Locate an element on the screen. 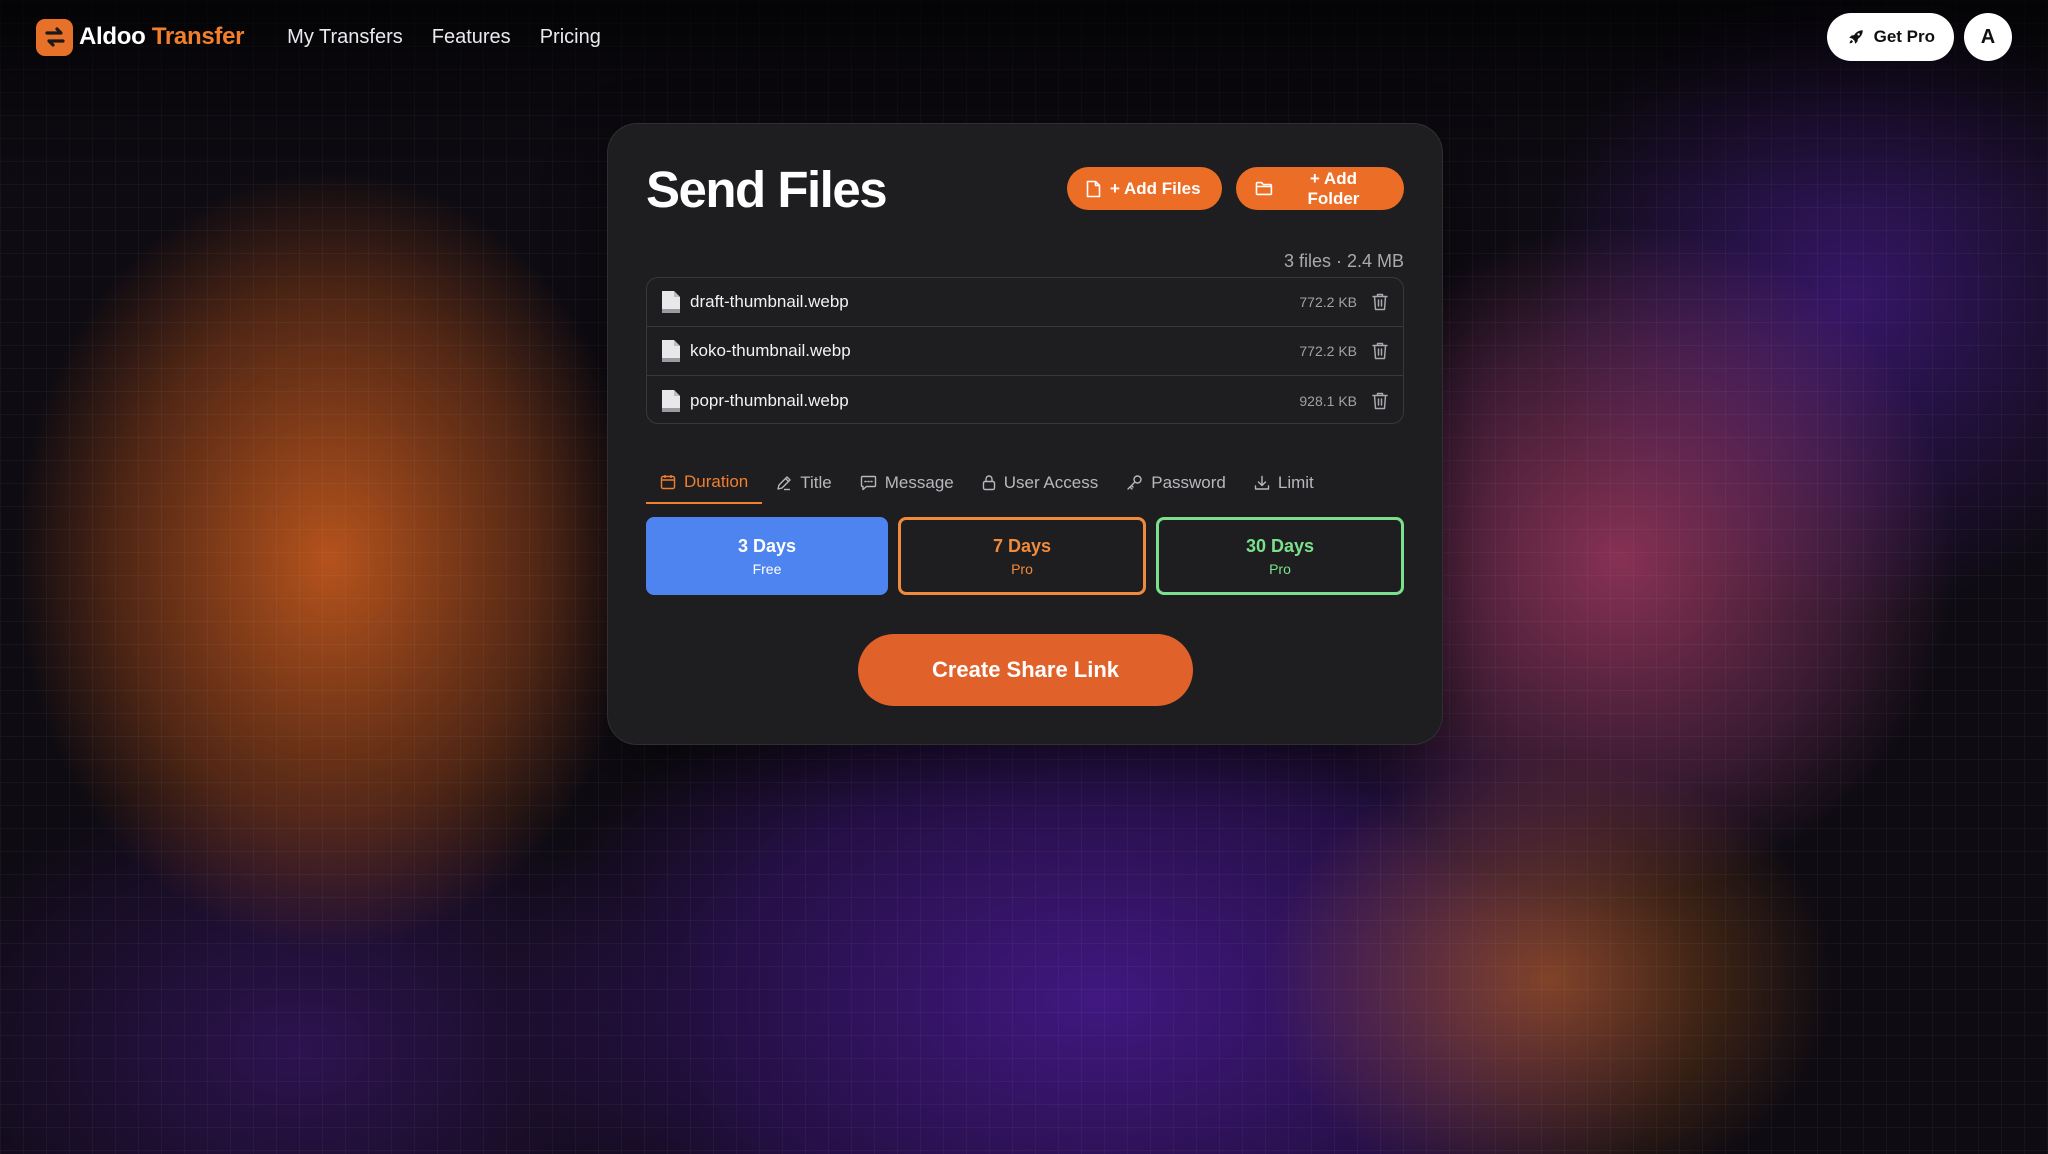  file-size: 928.1 KB is located at coordinates (1328, 400).